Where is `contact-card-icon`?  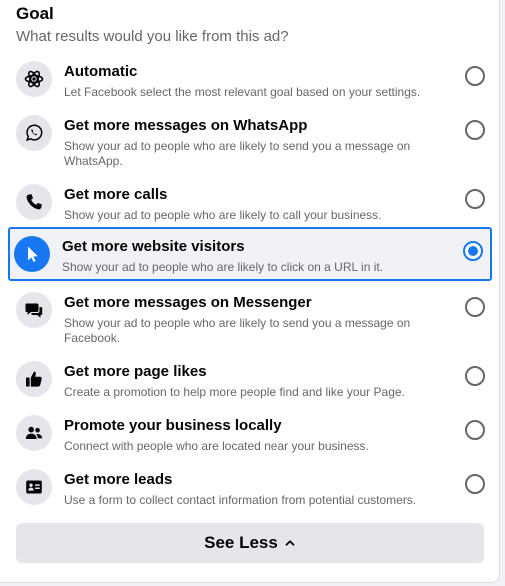
contact-card-icon is located at coordinates (34, 487).